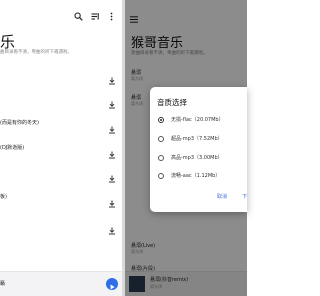 This screenshot has width=320, height=296. What do you see at coordinates (12, 148) in the screenshot?
I see `song-title: (DJ默逝版)` at bounding box center [12, 148].